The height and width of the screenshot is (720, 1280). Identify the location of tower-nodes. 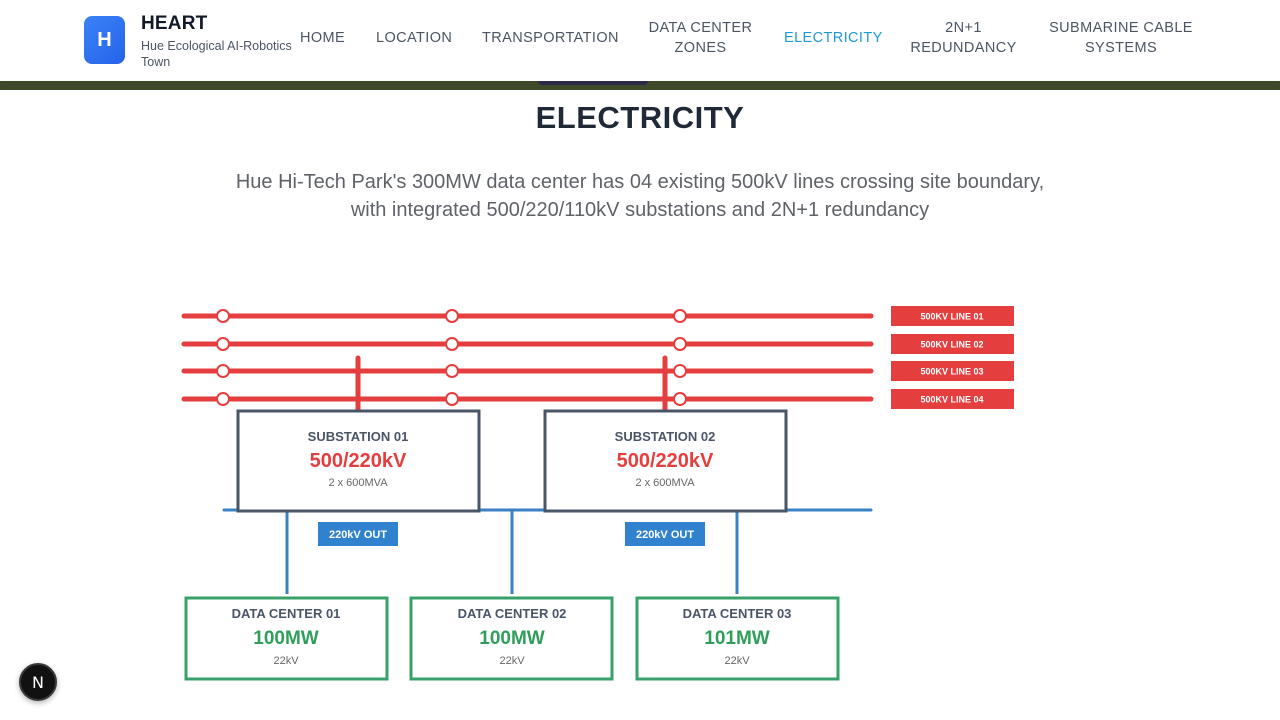
(451, 357).